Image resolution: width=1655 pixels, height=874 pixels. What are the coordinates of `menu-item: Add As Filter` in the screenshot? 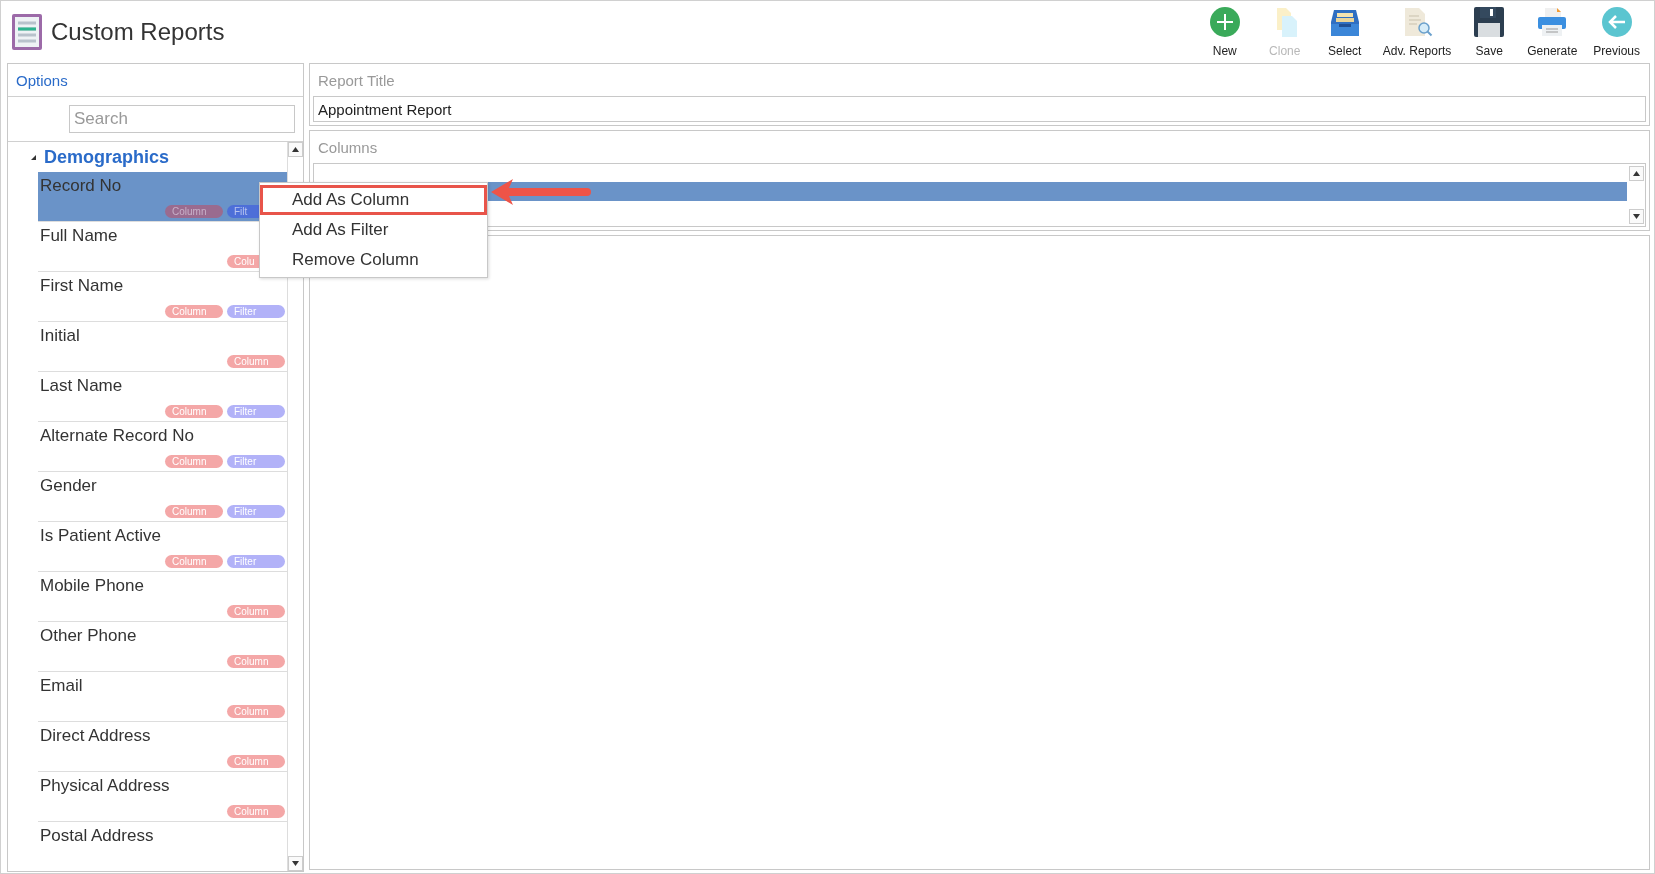 It's located at (373, 230).